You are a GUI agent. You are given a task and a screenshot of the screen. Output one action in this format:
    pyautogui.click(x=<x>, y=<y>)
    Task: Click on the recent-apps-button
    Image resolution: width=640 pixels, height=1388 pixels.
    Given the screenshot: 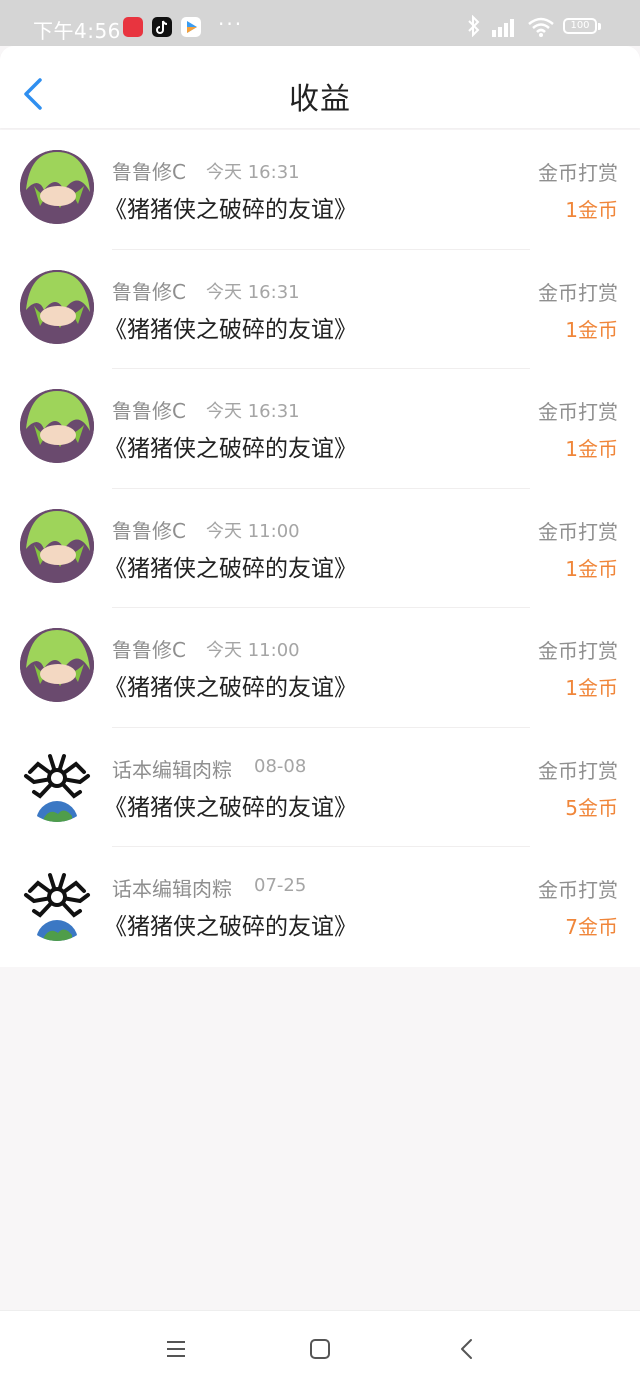 What is the action you would take?
    pyautogui.click(x=176, y=1349)
    